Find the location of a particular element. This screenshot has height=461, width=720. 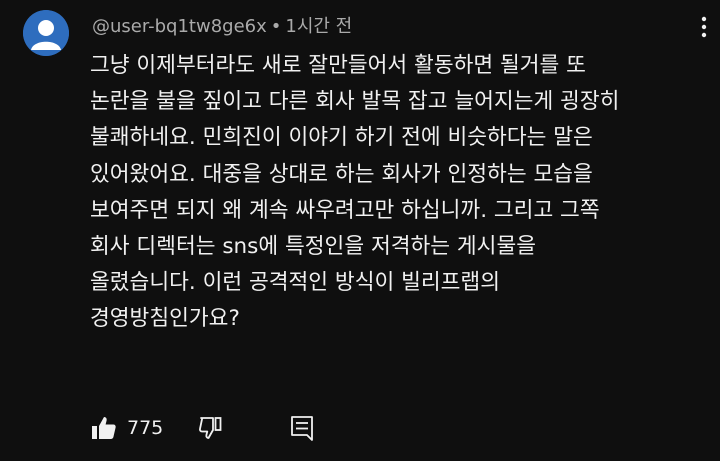

avatar is located at coordinates (46, 33).